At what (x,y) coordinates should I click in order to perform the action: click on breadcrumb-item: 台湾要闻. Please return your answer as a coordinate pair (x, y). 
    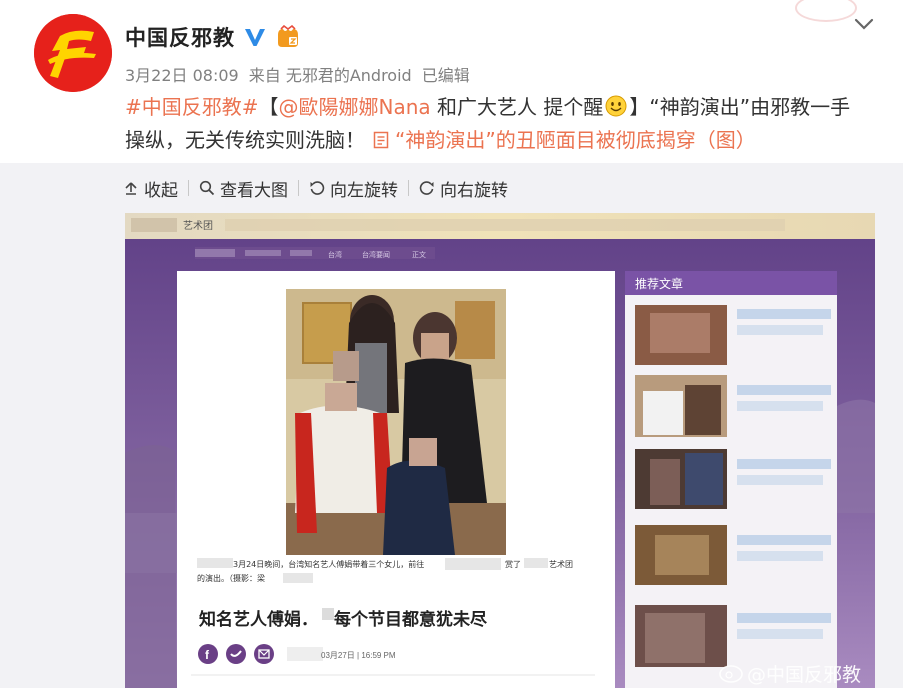
    Looking at the image, I should click on (376, 254).